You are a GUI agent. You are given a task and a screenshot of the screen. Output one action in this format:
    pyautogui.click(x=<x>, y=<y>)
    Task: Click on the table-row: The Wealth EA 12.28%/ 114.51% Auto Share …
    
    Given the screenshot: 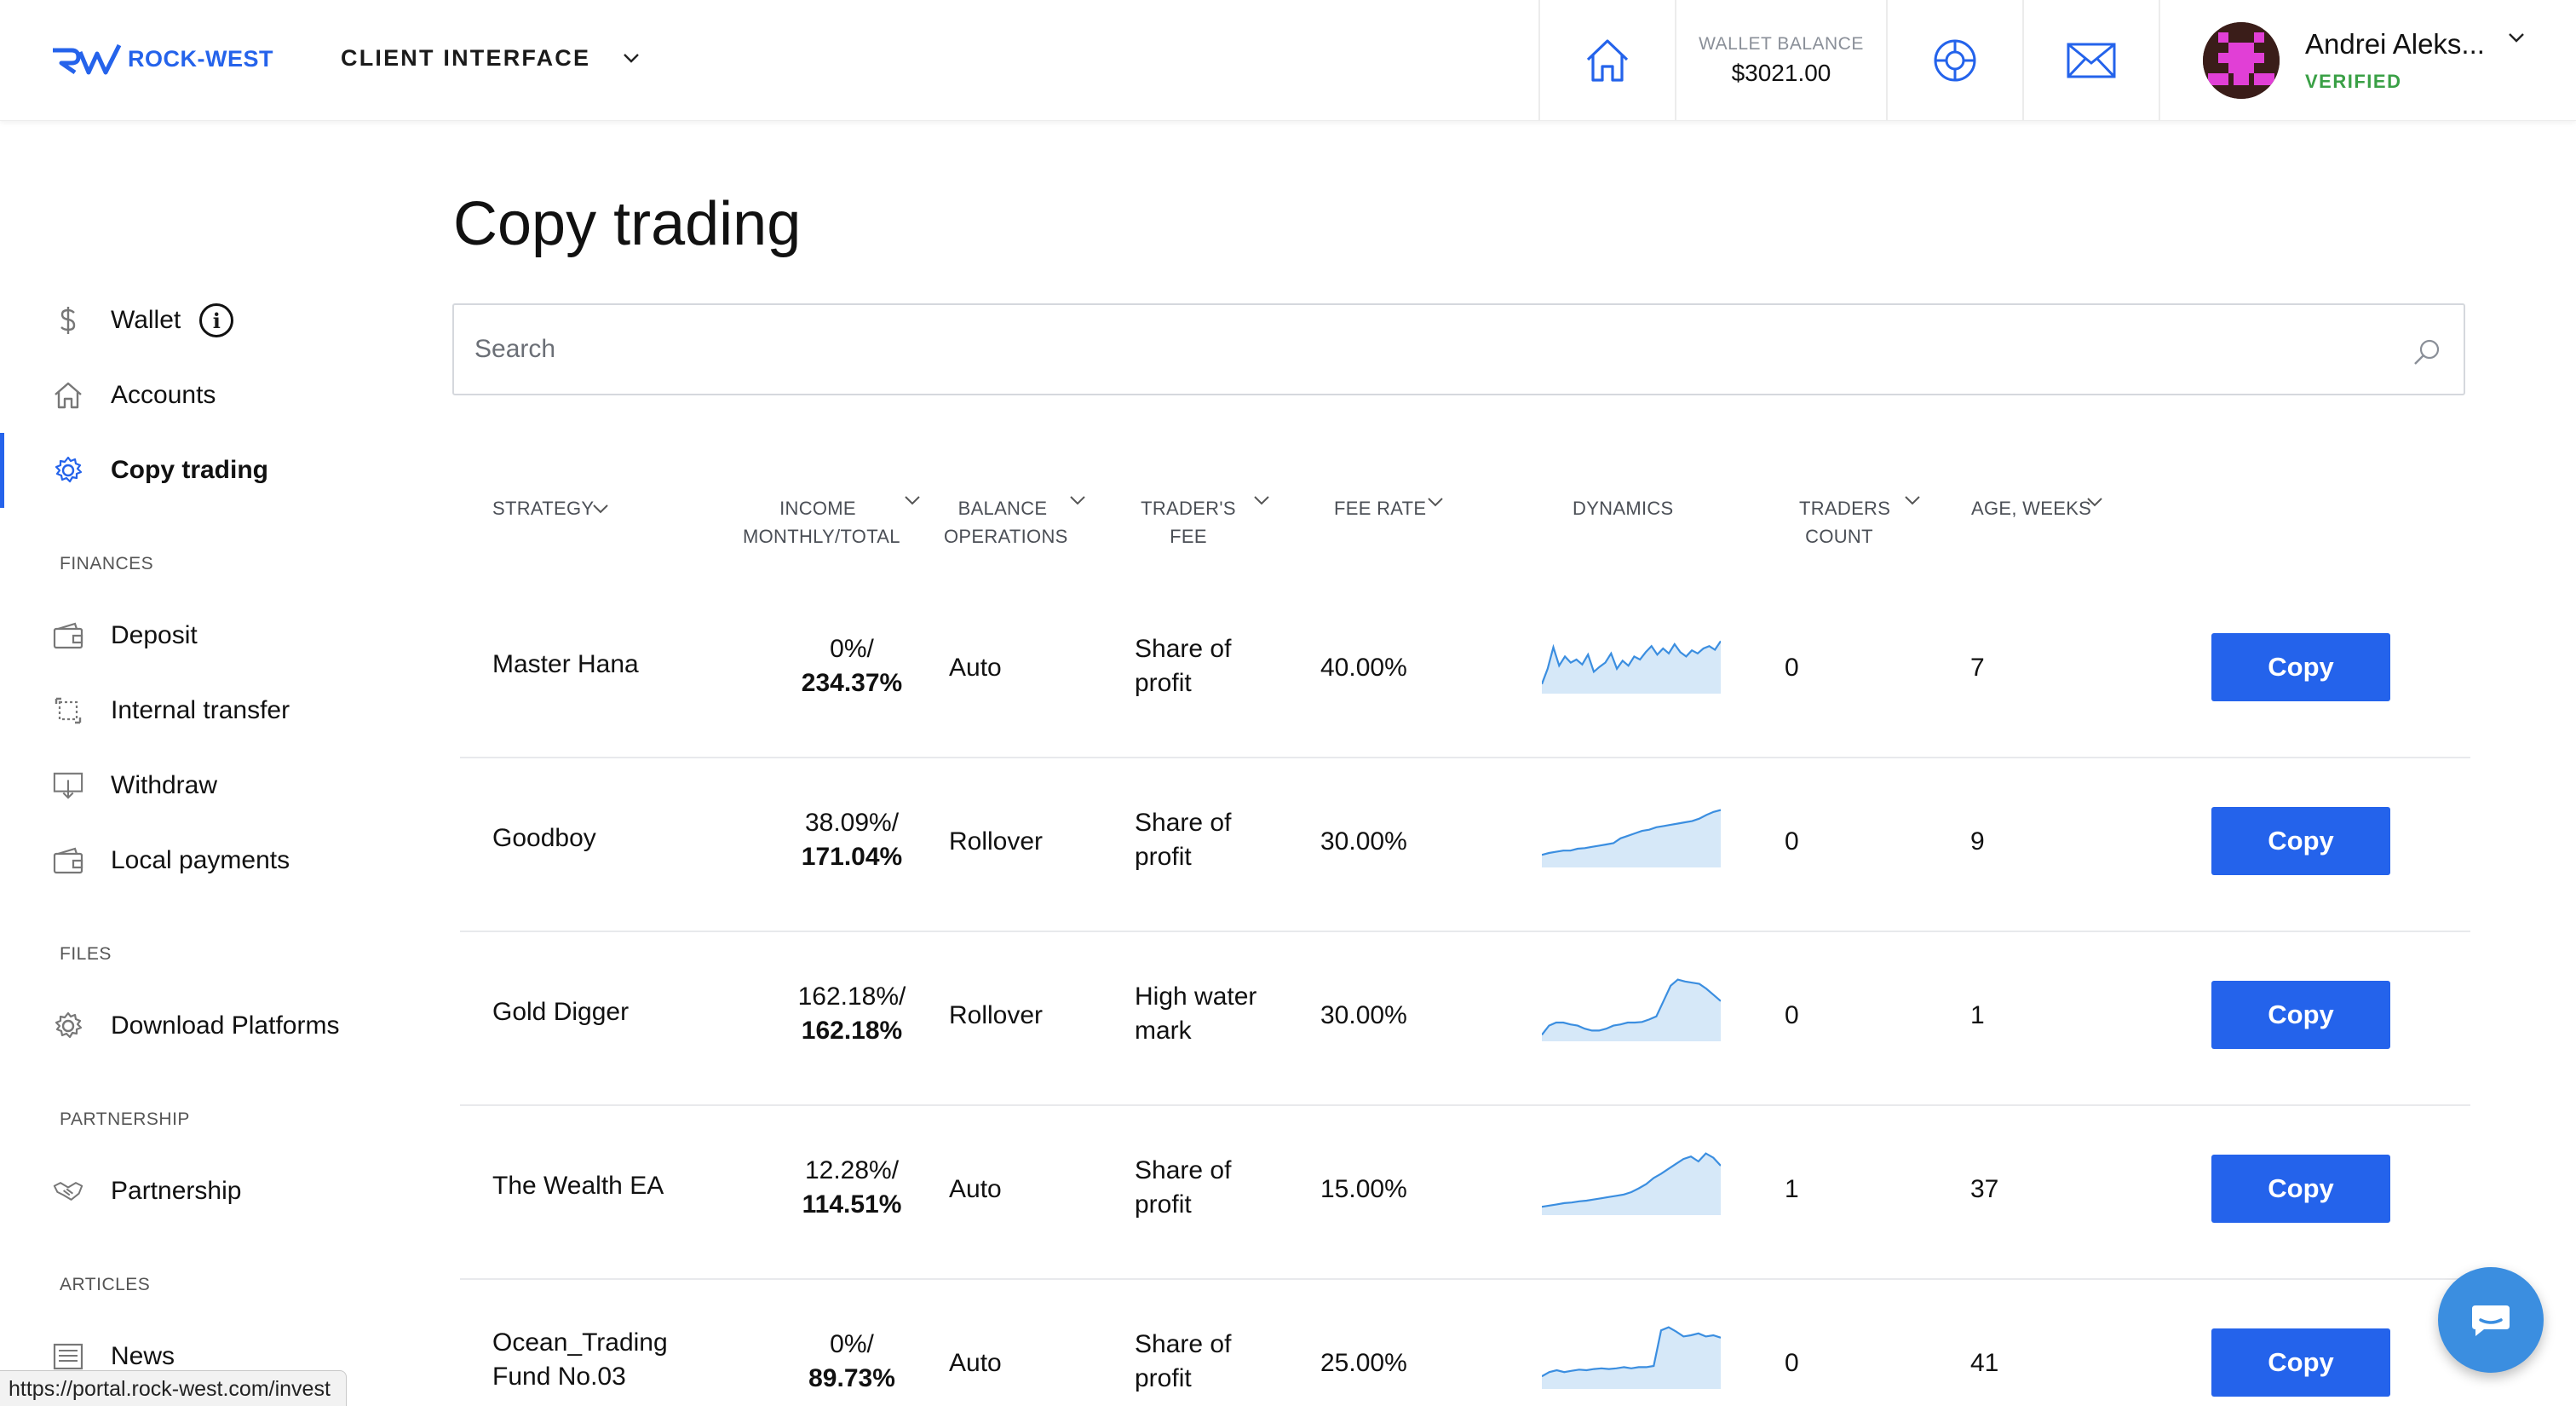 What is the action you would take?
    pyautogui.click(x=1465, y=1193)
    